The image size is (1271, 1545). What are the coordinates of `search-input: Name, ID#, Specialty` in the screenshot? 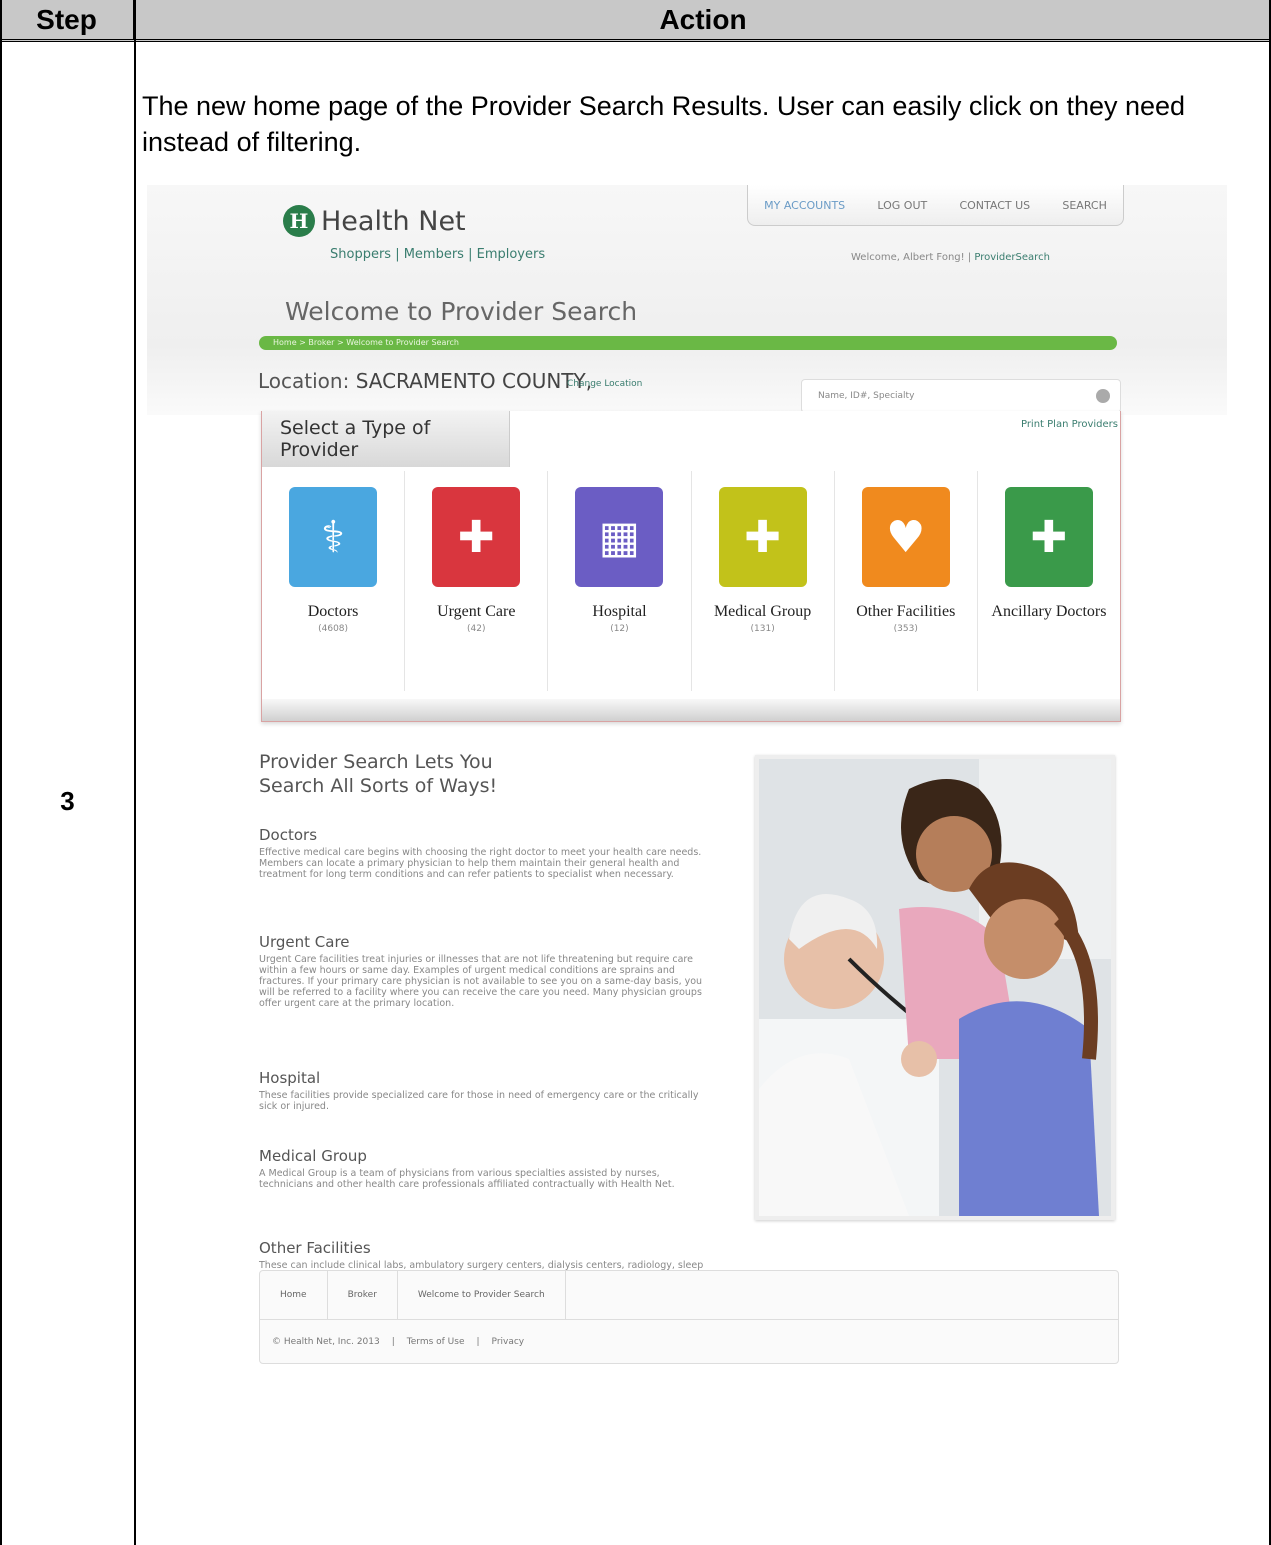 It's located at (961, 396).